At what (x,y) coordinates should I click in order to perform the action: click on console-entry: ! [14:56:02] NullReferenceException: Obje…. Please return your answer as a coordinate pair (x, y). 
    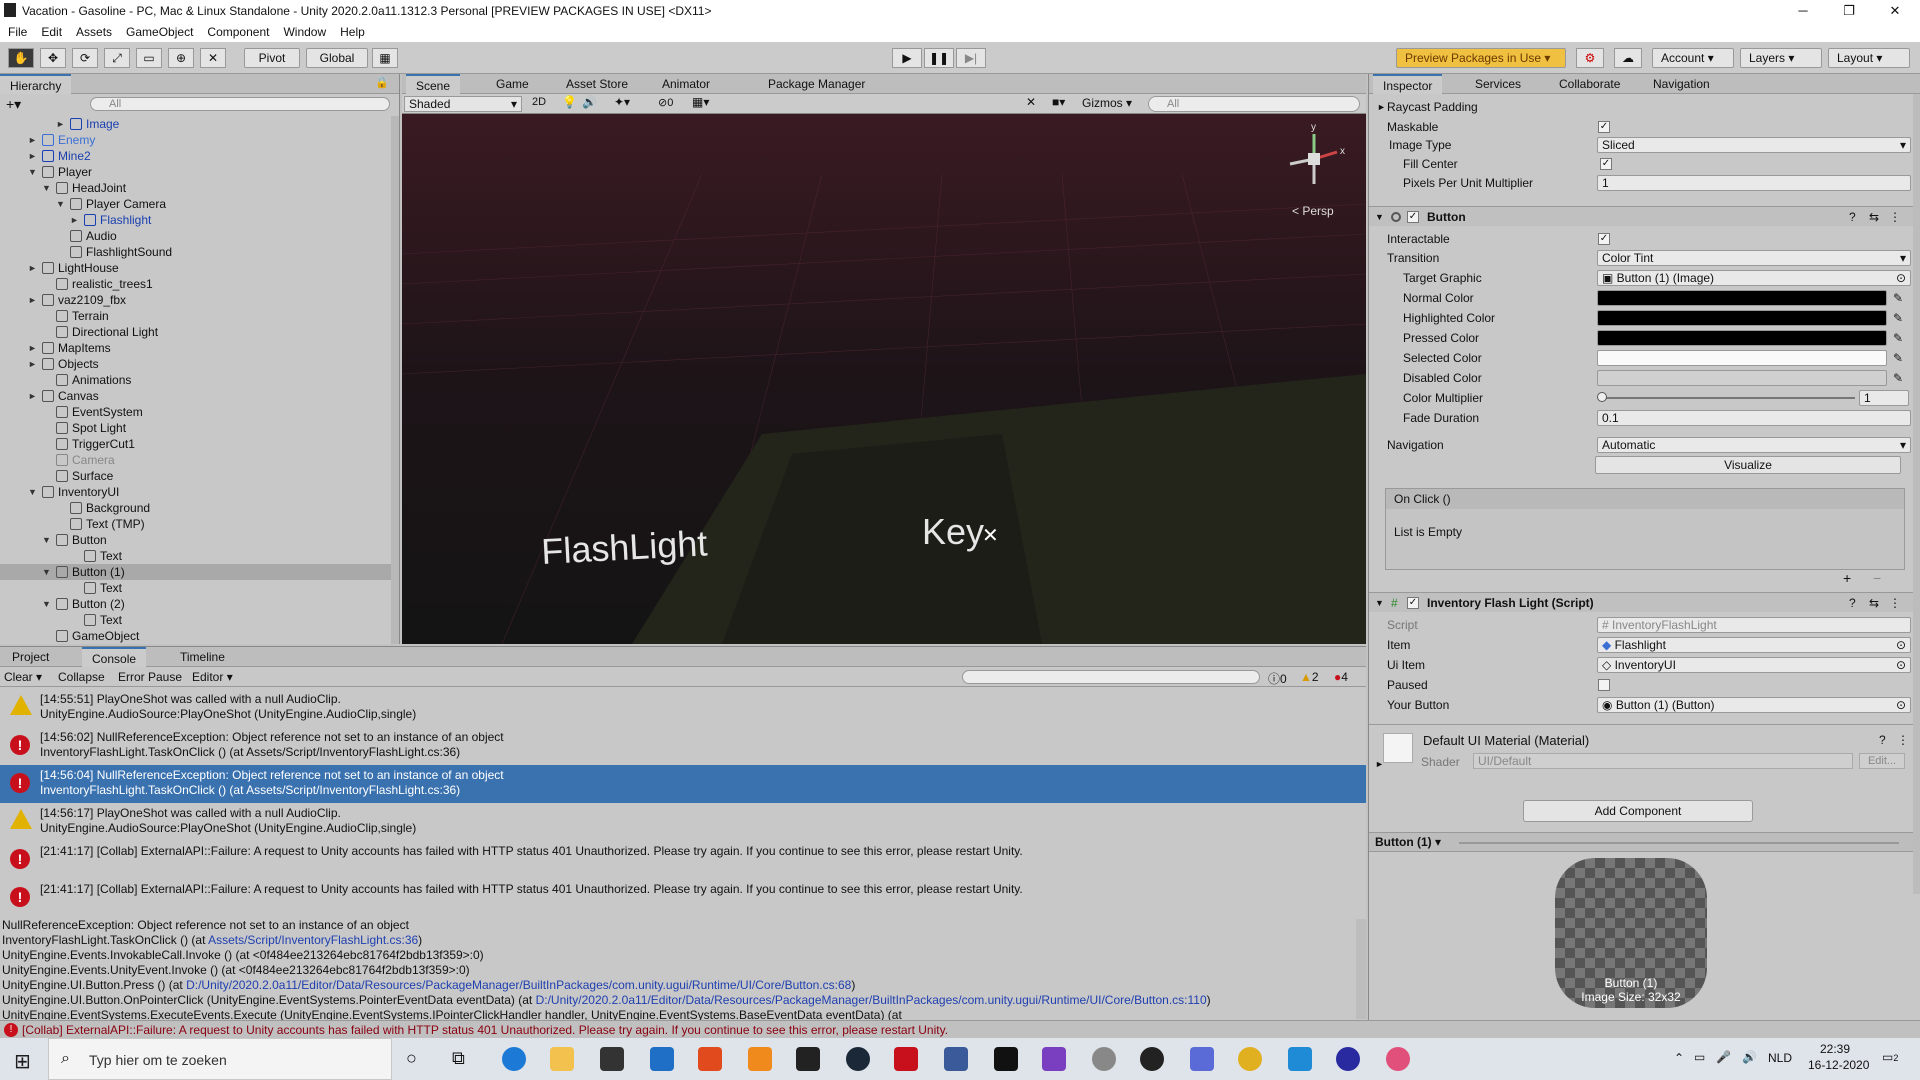
    Looking at the image, I should click on (683, 746).